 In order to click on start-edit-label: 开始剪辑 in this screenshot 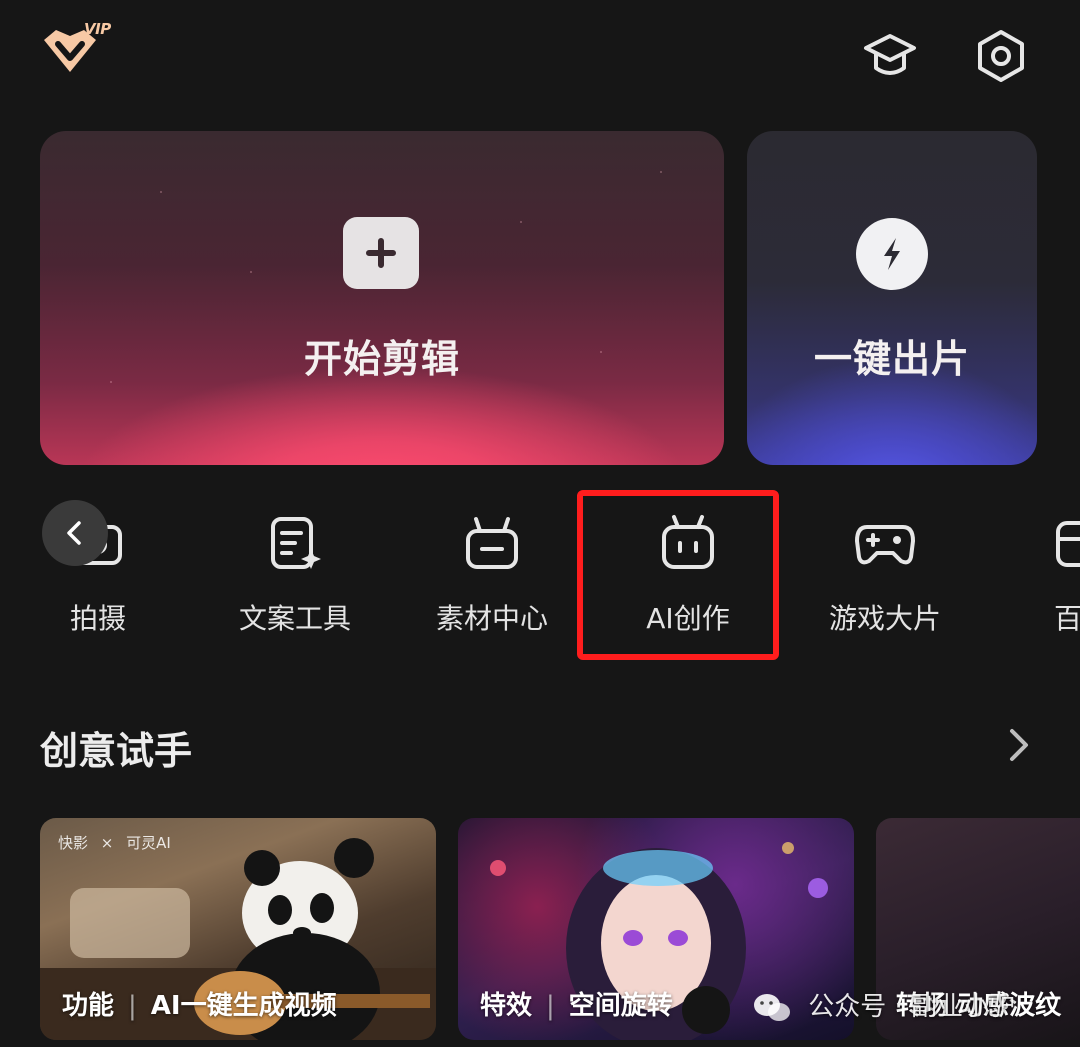, I will do `click(381, 359)`.